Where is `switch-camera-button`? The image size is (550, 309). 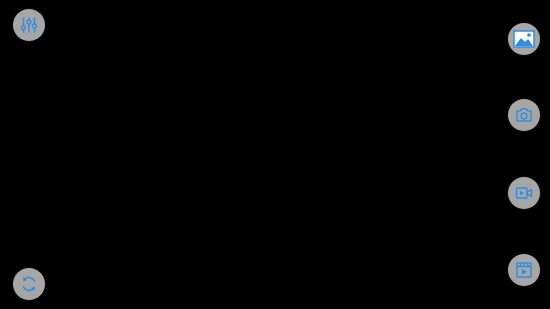
switch-camera-button is located at coordinates (29, 284).